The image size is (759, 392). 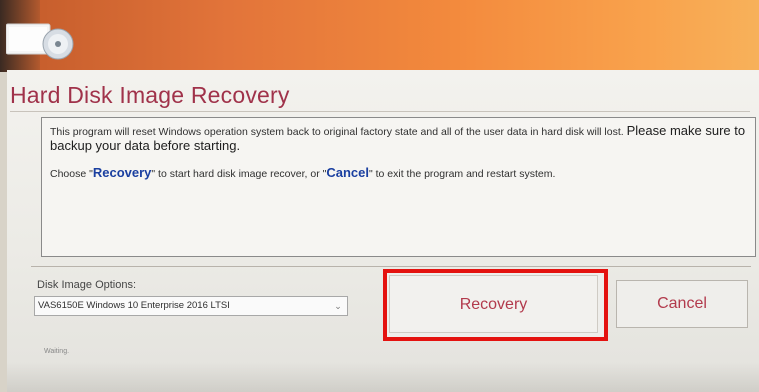 What do you see at coordinates (71, 174) in the screenshot?
I see `instruction-prefix: Choose "` at bounding box center [71, 174].